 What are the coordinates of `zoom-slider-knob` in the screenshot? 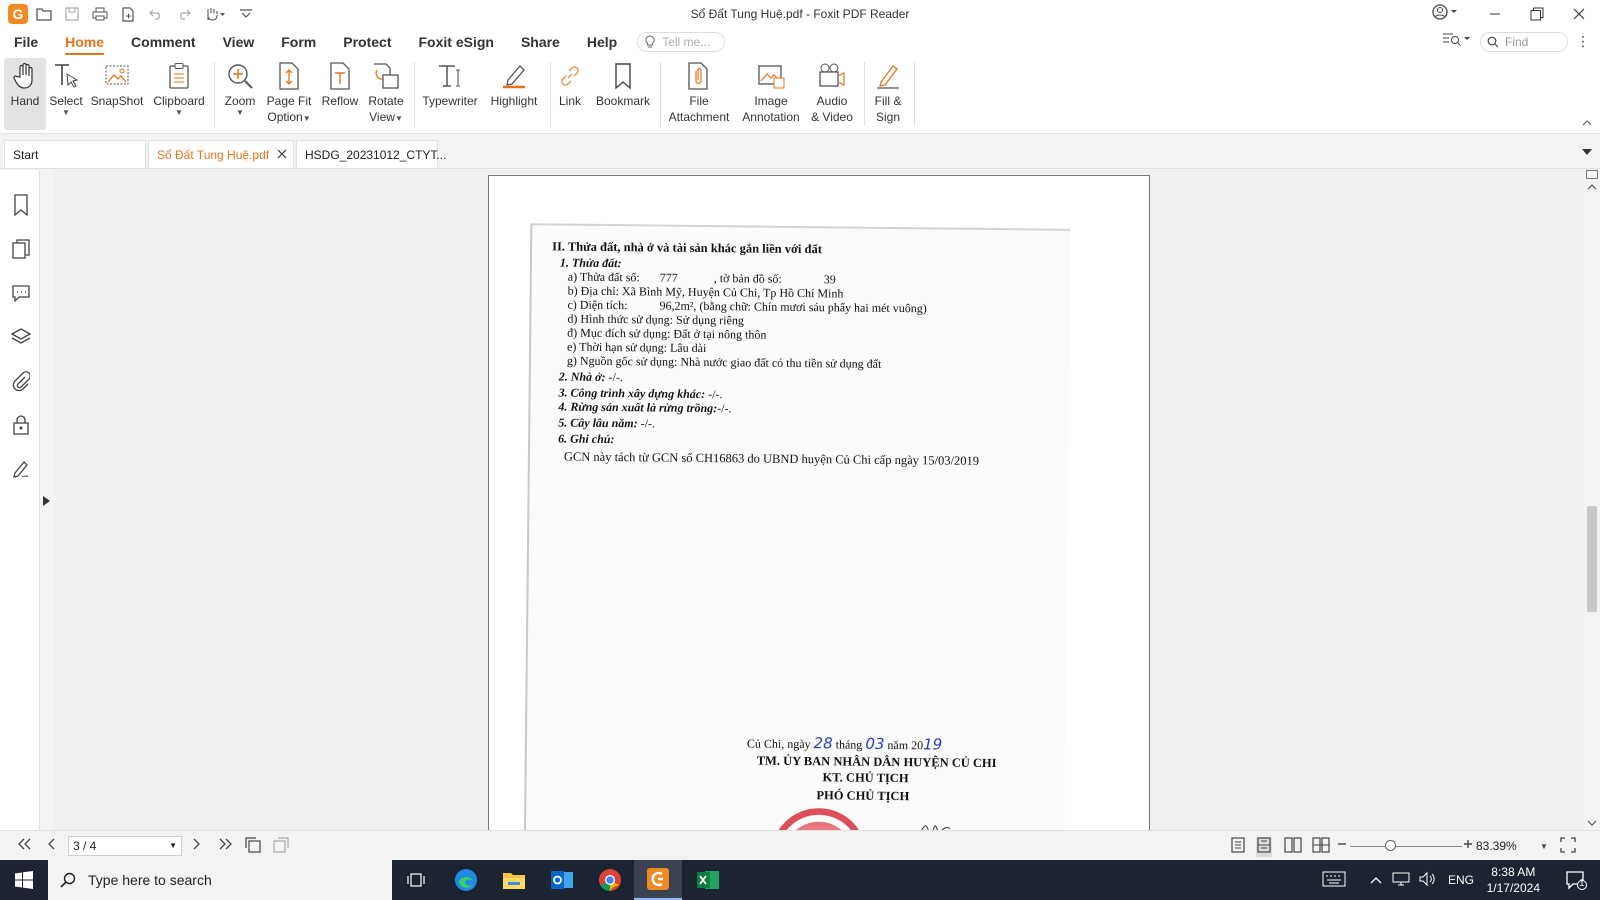 It's located at (1390, 845).